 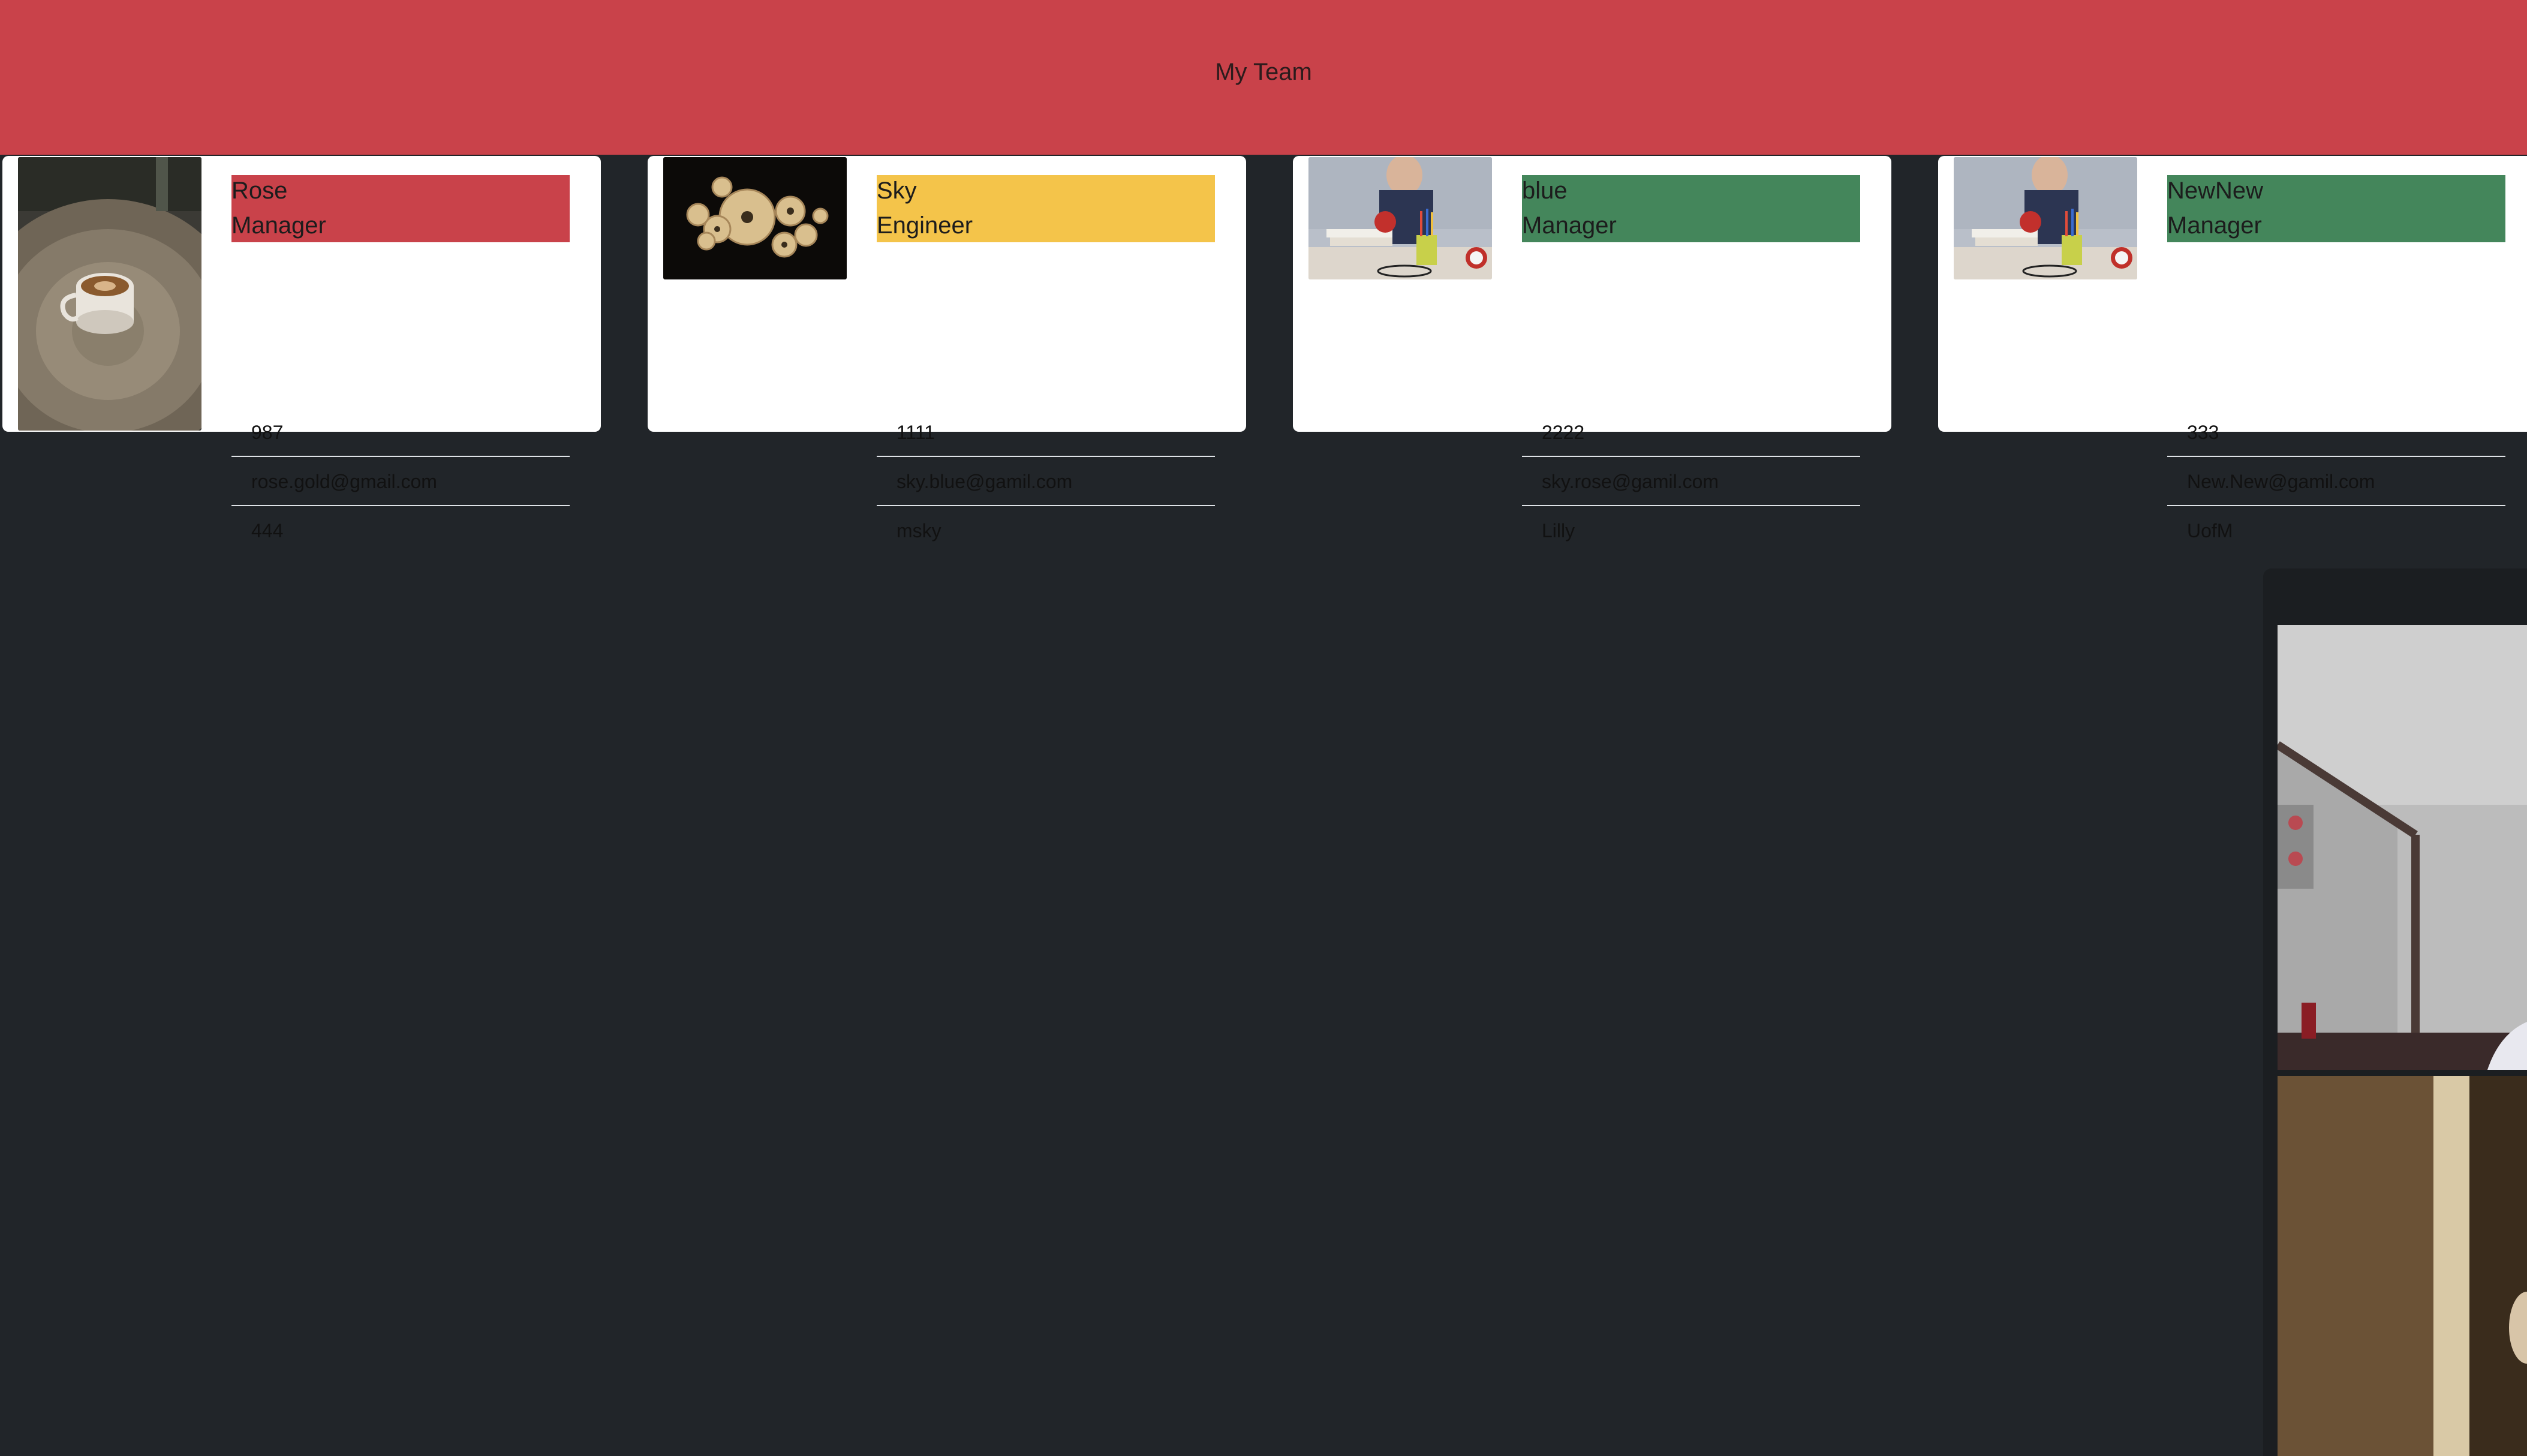 What do you see at coordinates (400, 208) in the screenshot?
I see `member-role-header: Rose Manager` at bounding box center [400, 208].